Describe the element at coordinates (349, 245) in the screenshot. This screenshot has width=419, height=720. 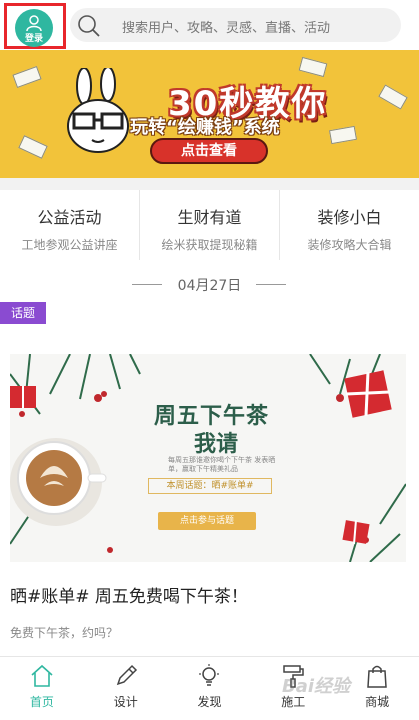
I see `category-subtitle: 装修攻略大合辑` at that location.